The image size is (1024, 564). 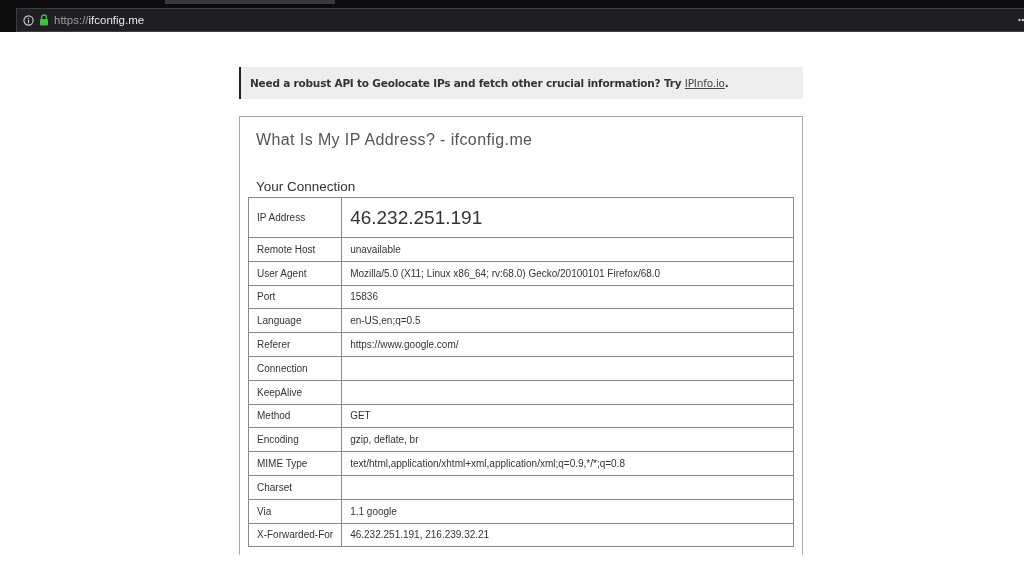 I want to click on page-title: What Is My IP Address? - ifconfig.me, so click(x=395, y=140).